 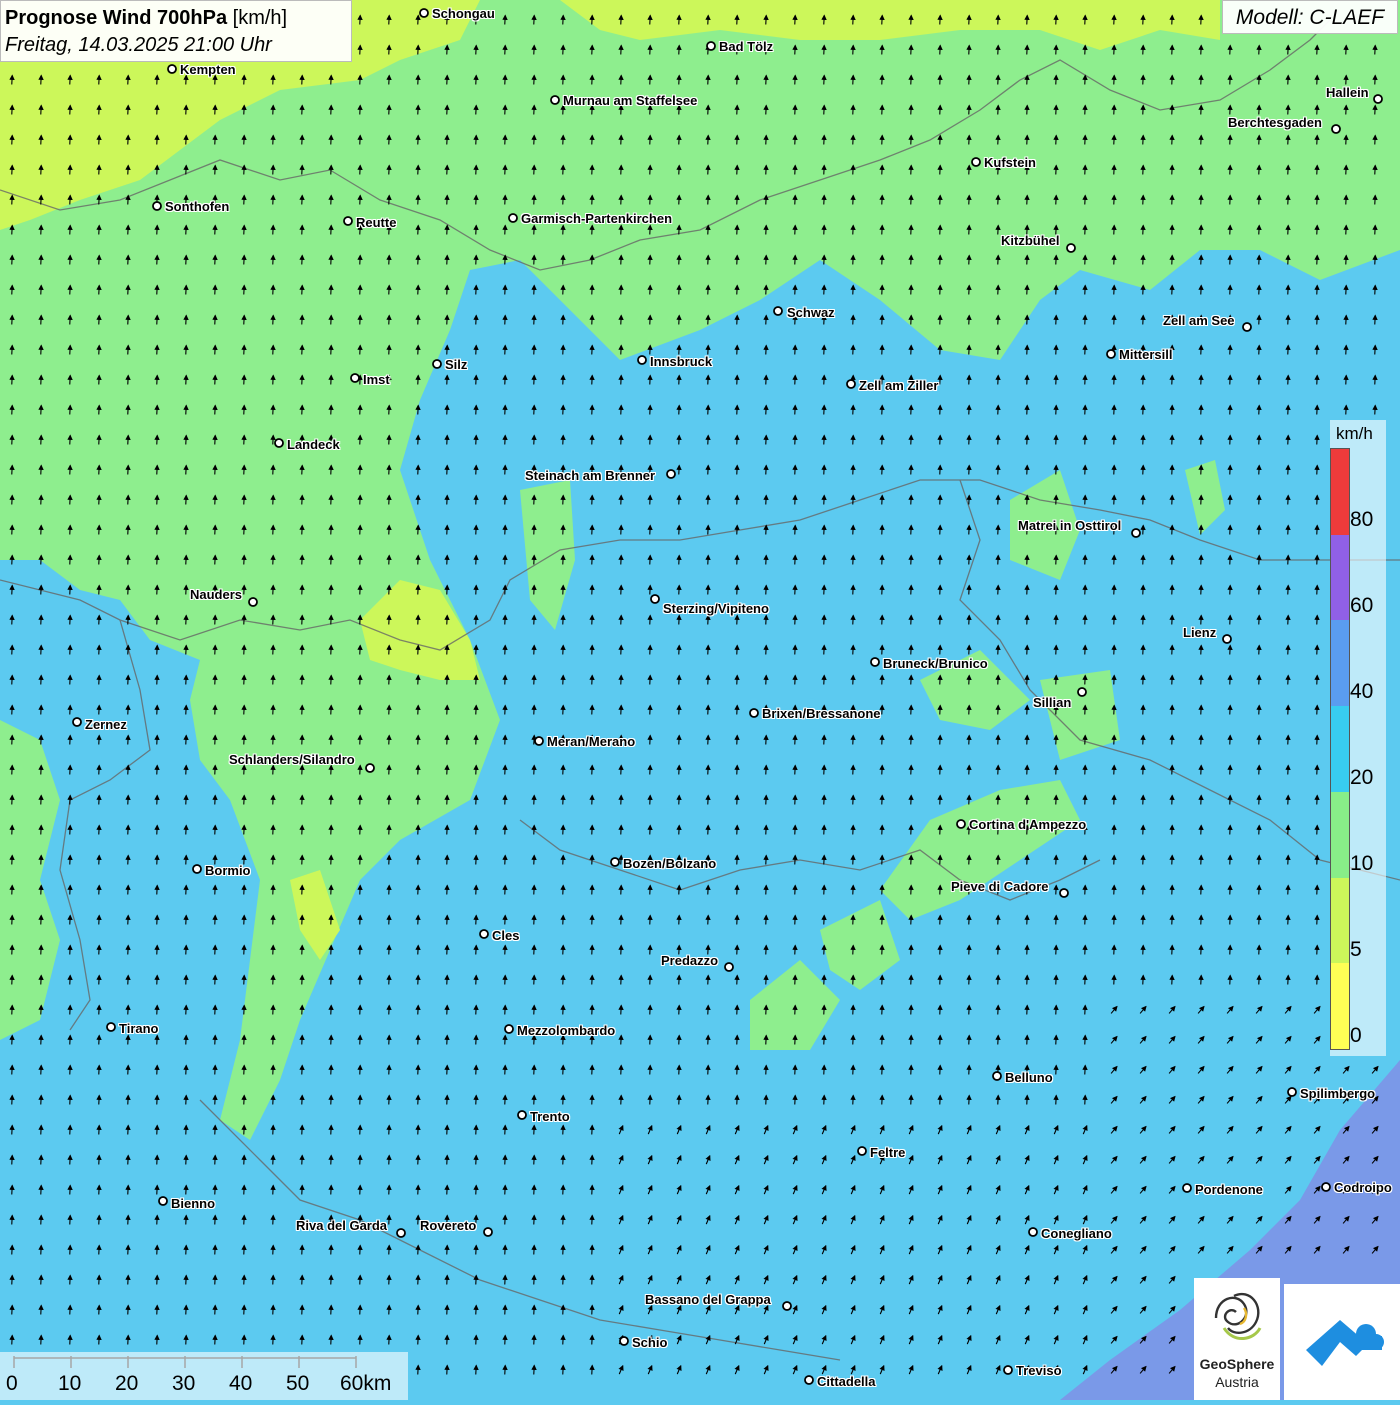 What do you see at coordinates (1199, 320) in the screenshot?
I see `city-label: Zell am See` at bounding box center [1199, 320].